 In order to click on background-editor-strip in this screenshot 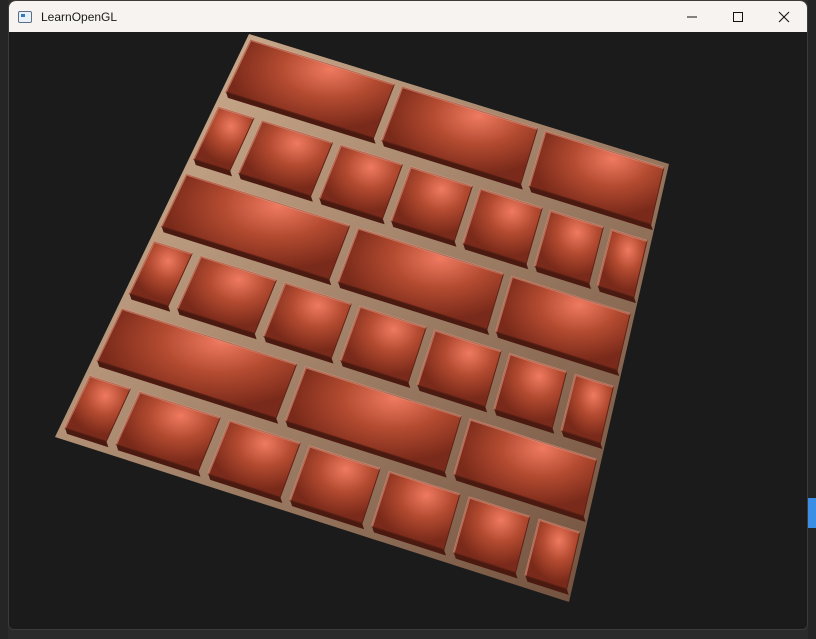, I will do `click(4, 319)`.